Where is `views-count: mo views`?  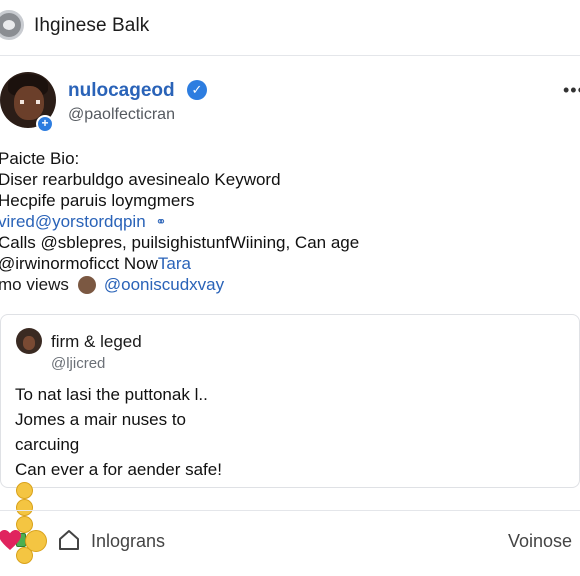
views-count: mo views is located at coordinates (34, 284).